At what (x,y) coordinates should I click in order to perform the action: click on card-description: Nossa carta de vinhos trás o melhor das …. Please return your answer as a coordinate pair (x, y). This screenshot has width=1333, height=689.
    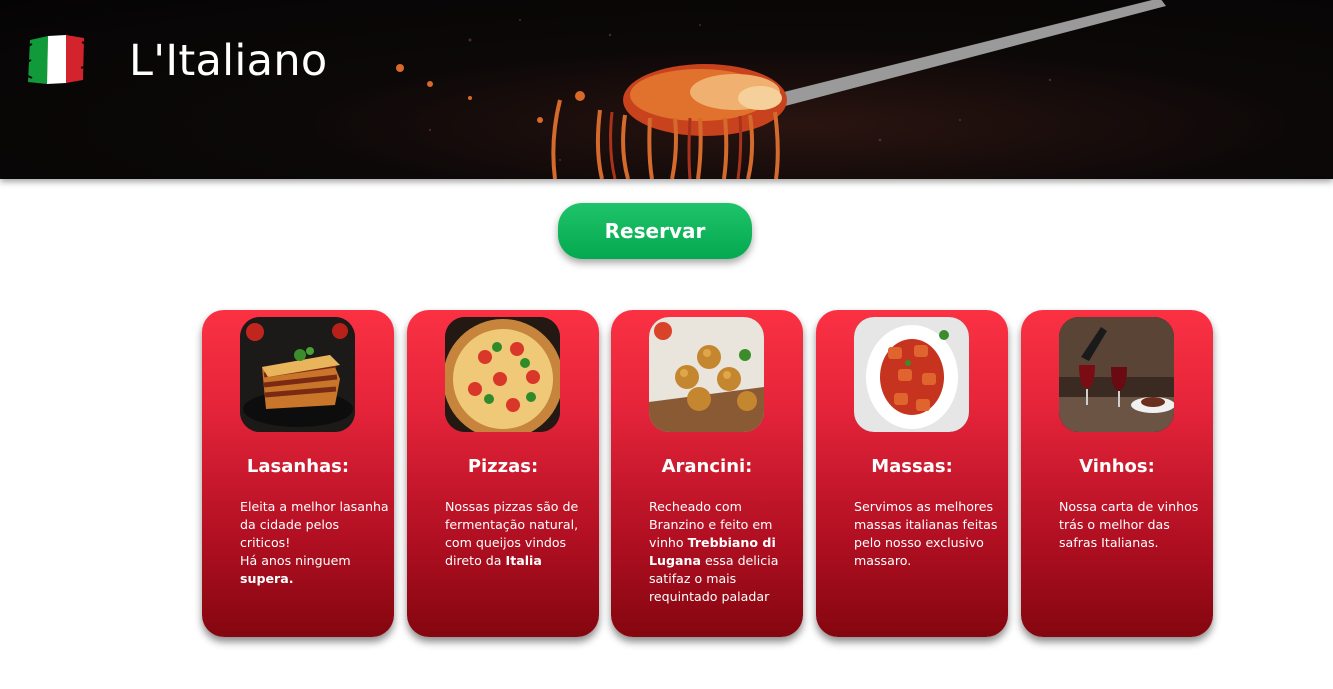
    Looking at the image, I should click on (1134, 525).